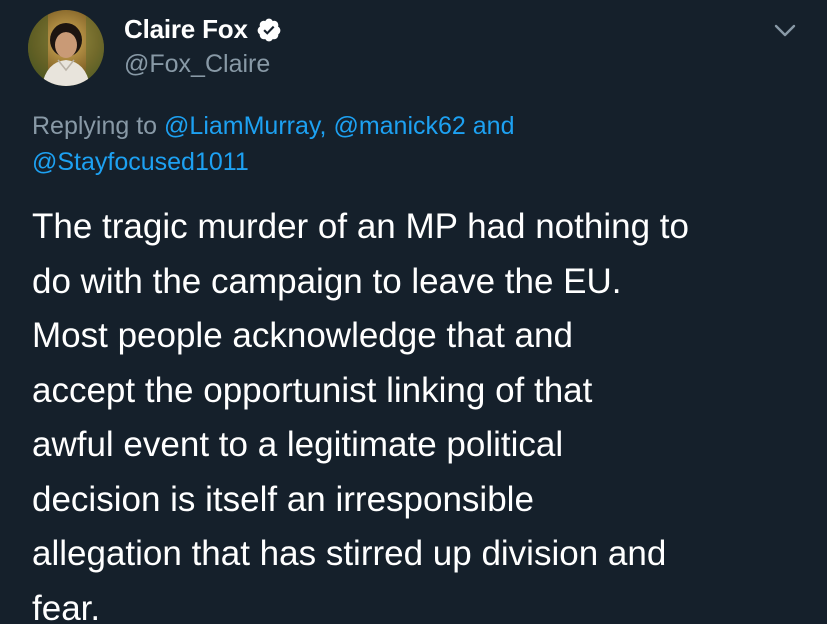 This screenshot has width=827, height=624. I want to click on tweet-text-line: decision is itself an irresponsible, so click(283, 499).